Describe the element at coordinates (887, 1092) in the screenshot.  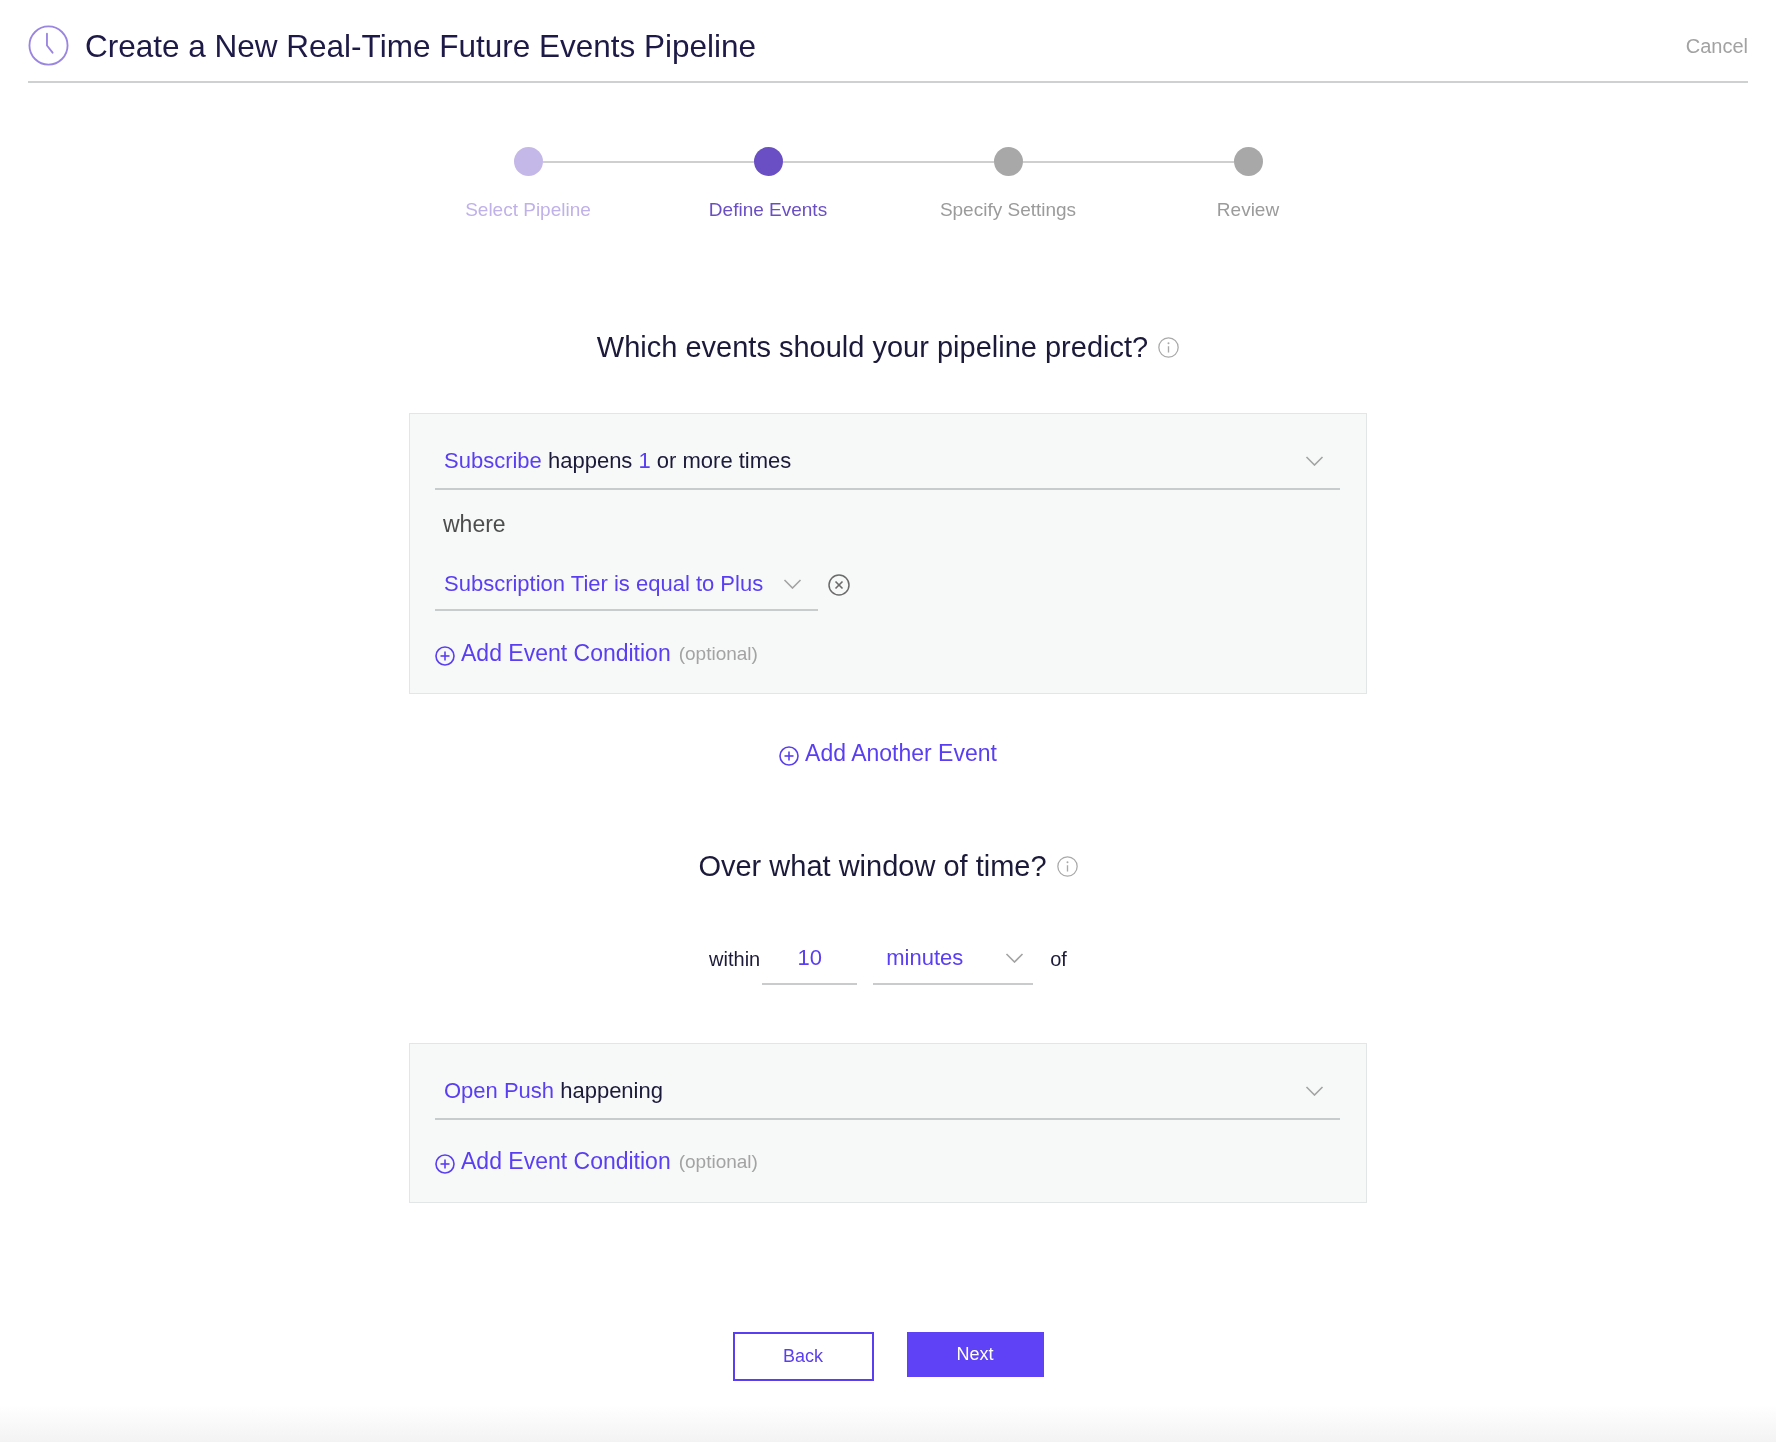
I see `event-dropdown: Open Push happening` at that location.